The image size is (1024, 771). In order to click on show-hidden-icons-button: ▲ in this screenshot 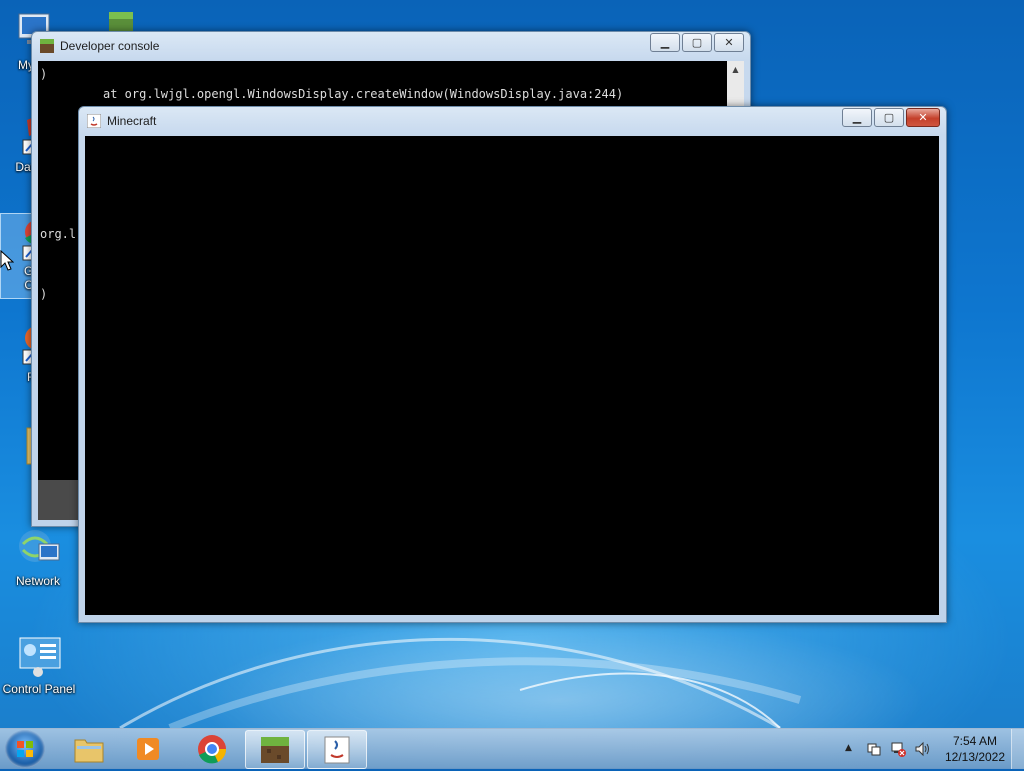, I will do `click(853, 751)`.